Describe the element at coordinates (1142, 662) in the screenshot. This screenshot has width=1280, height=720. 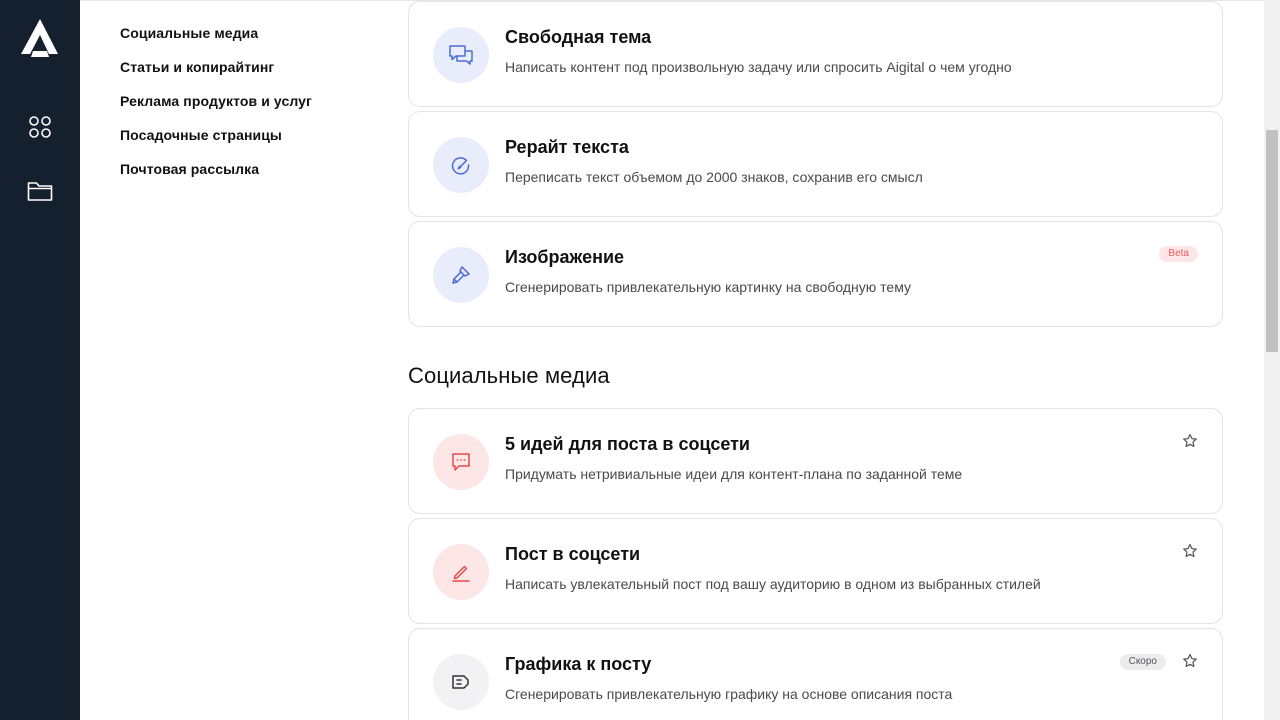
I see `soon-badge: Скоро` at that location.